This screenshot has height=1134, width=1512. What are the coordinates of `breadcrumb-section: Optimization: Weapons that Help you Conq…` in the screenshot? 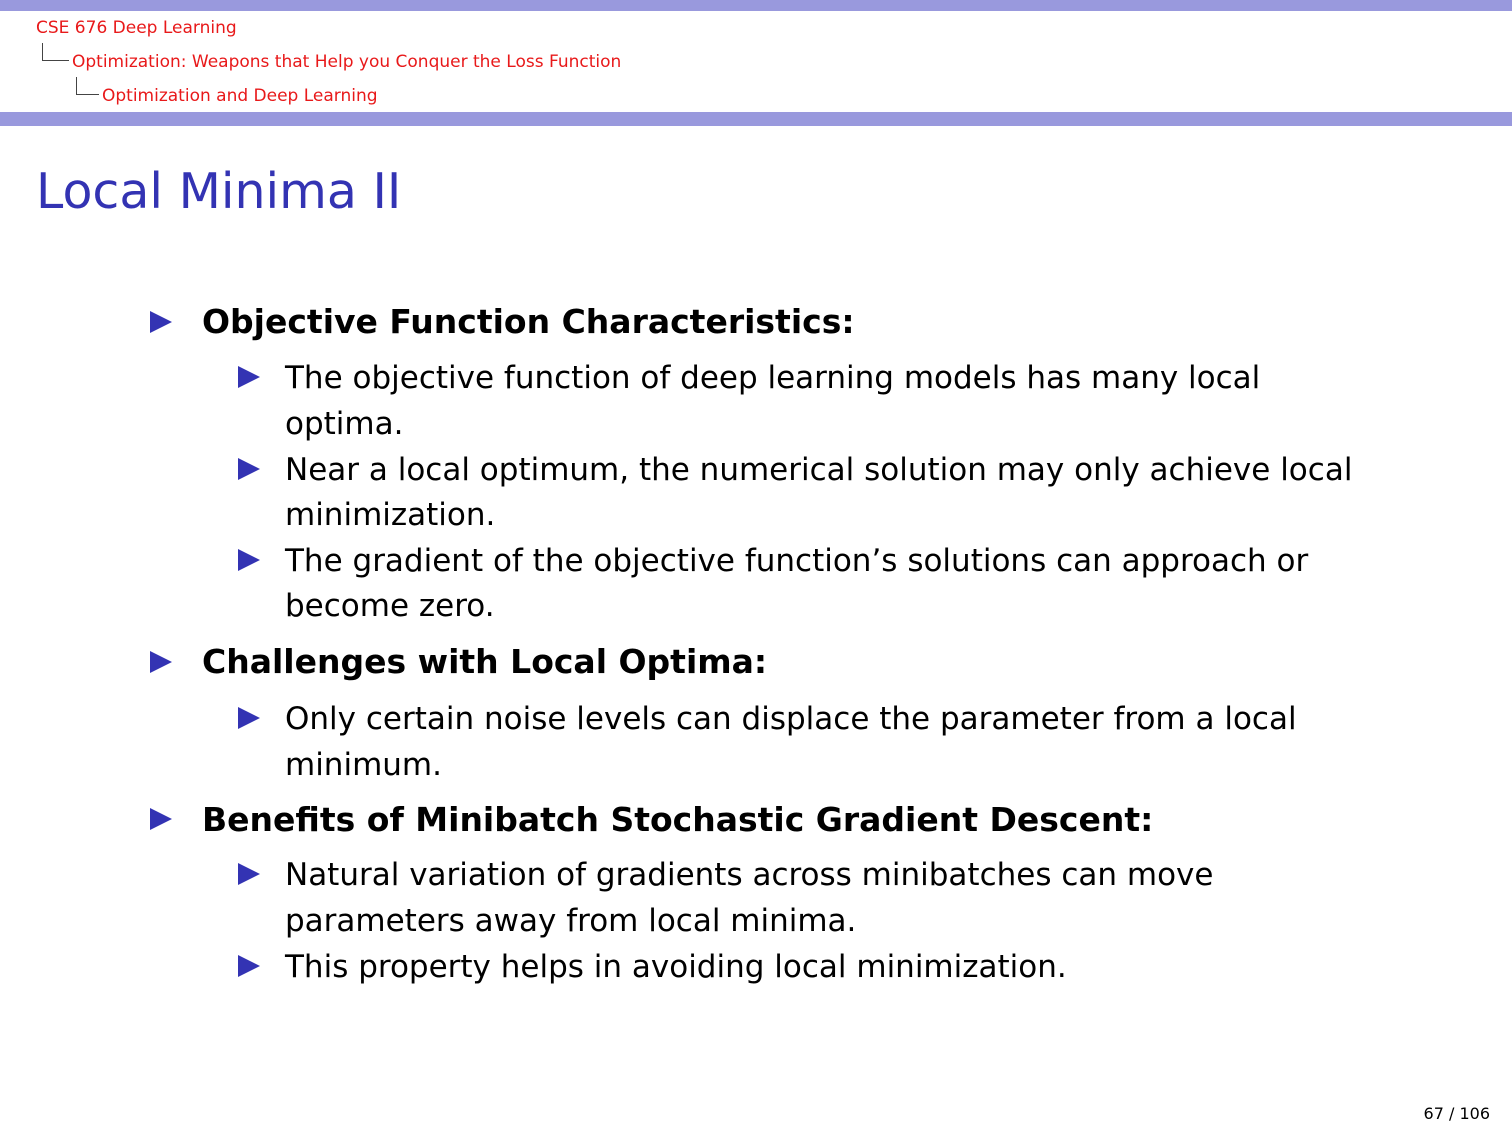 It's located at (346, 62).